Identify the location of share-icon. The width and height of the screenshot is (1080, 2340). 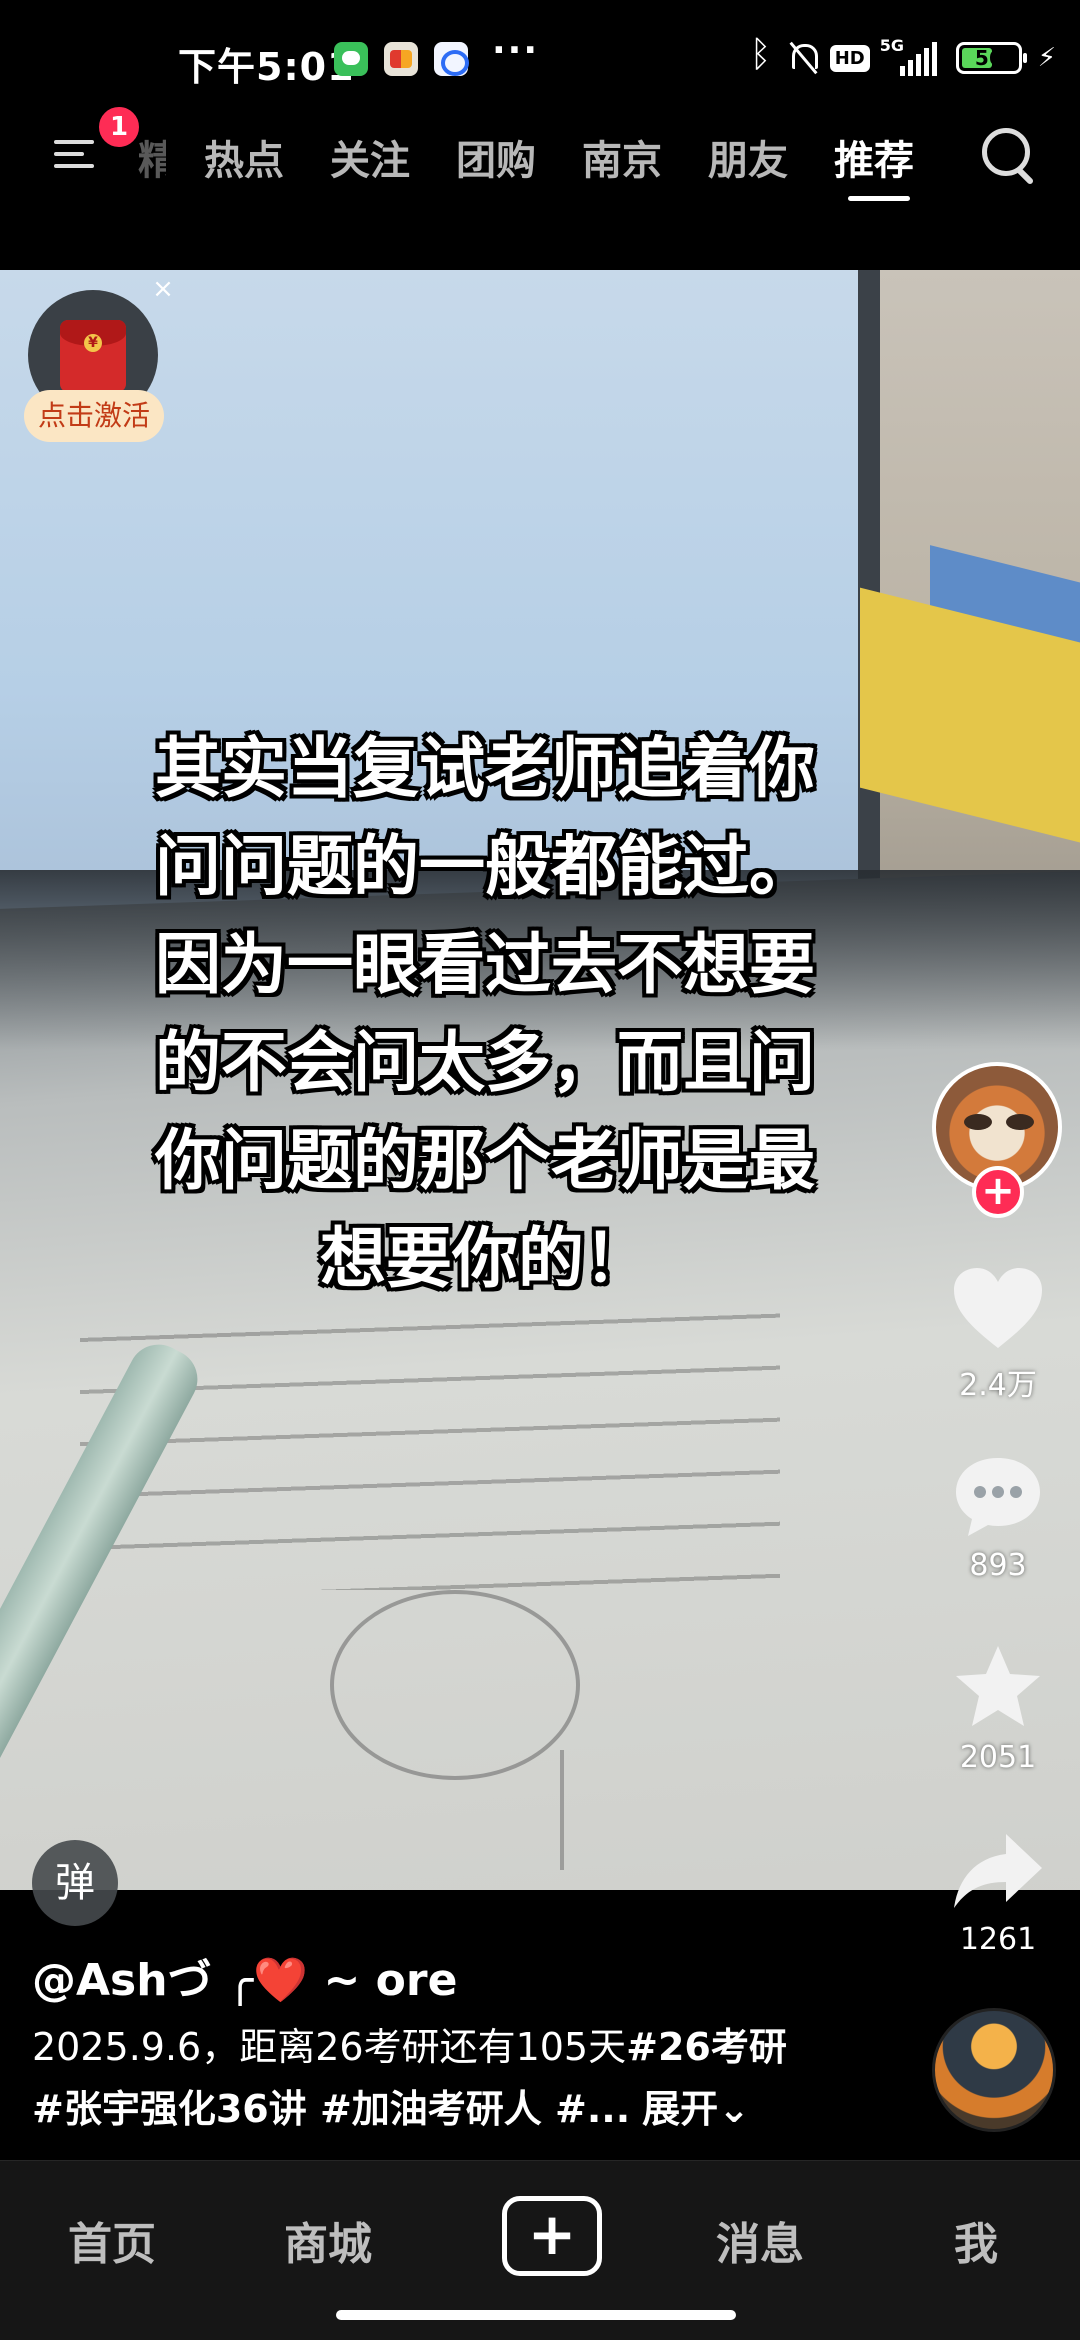
(998, 1873).